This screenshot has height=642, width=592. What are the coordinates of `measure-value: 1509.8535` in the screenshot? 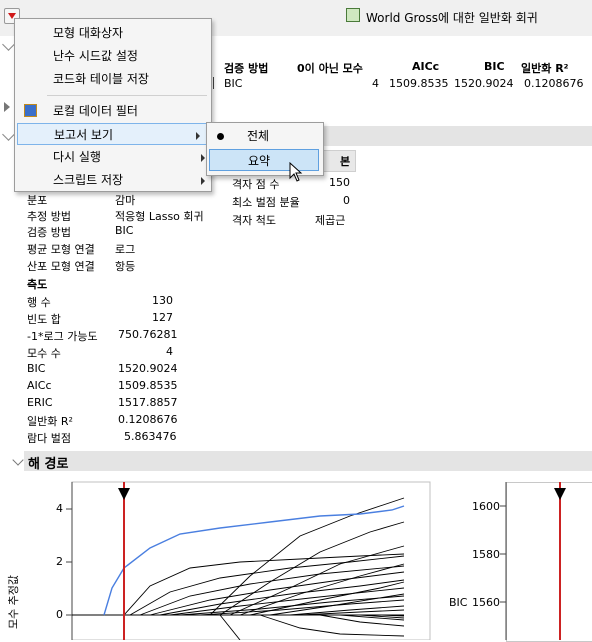 It's located at (148, 385).